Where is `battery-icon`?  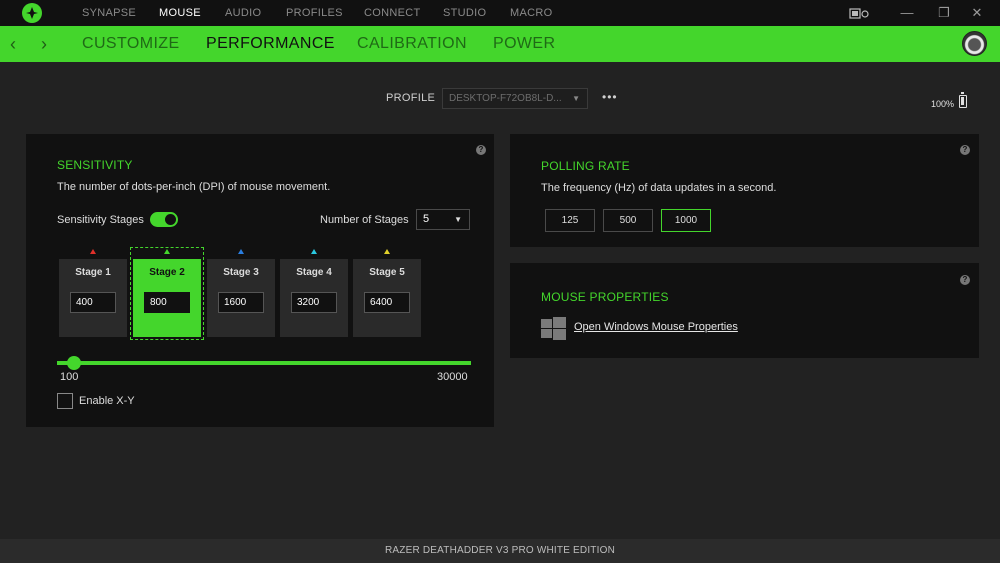
battery-icon is located at coordinates (963, 100).